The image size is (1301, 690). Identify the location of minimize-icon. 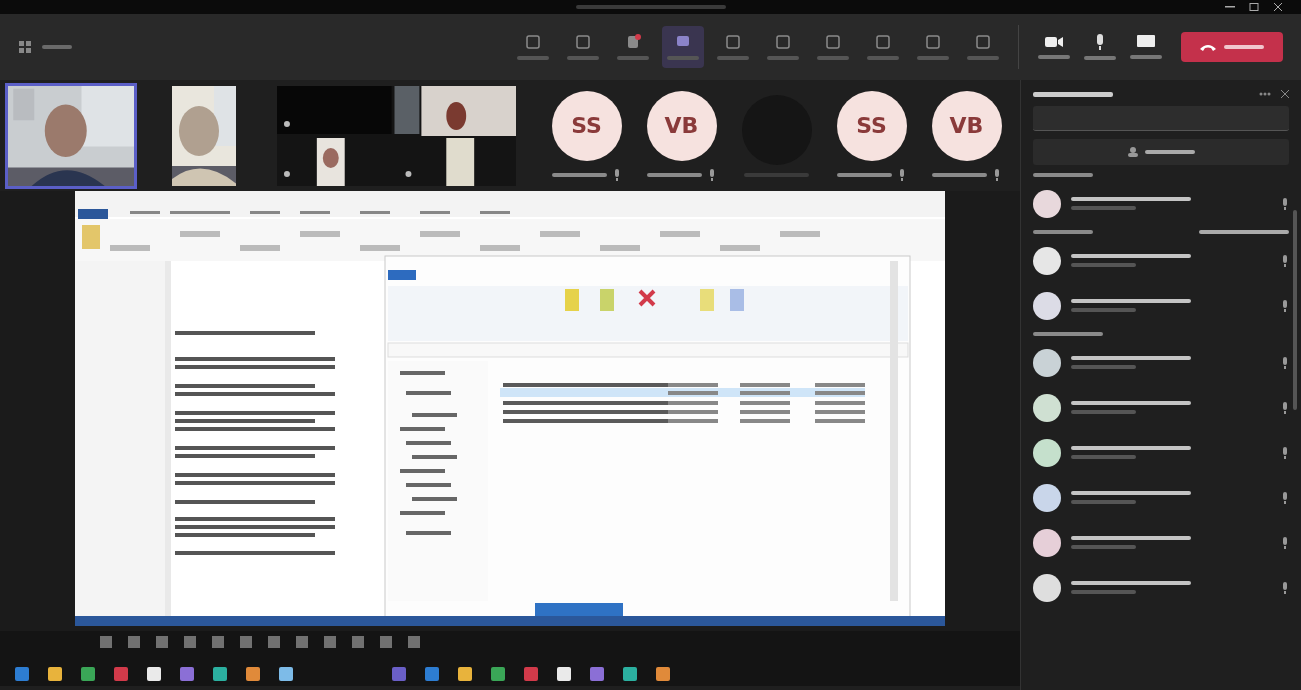
(1230, 7).